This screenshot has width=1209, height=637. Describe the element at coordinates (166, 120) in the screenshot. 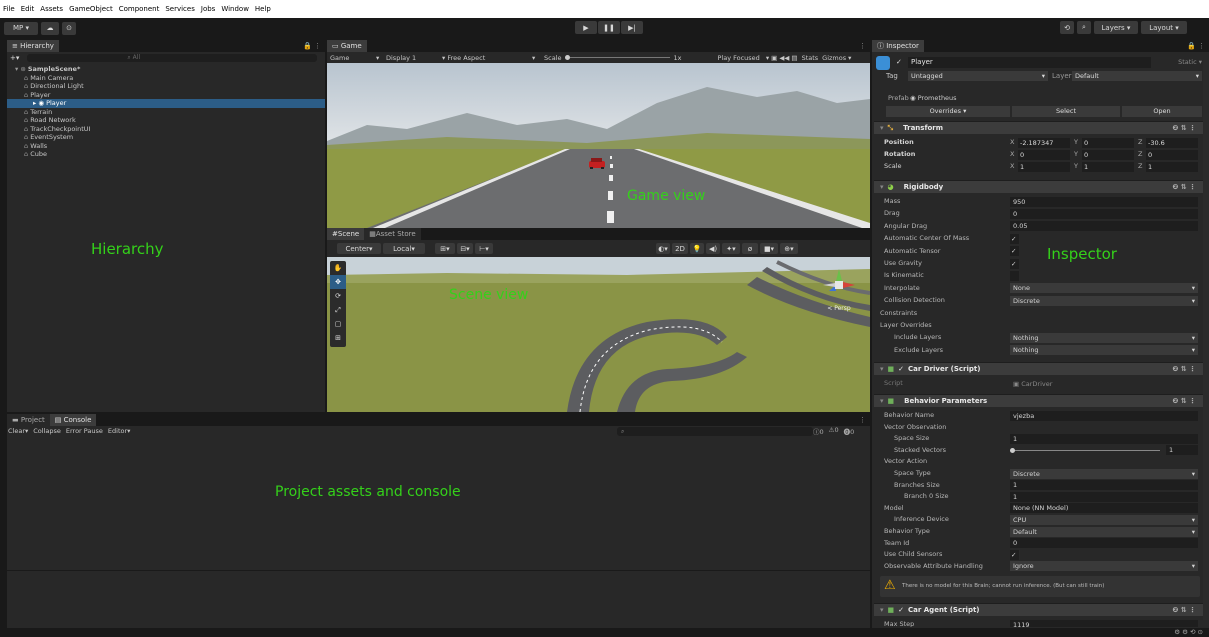

I see `hierarchy-item: ⌂ Road Network` at that location.